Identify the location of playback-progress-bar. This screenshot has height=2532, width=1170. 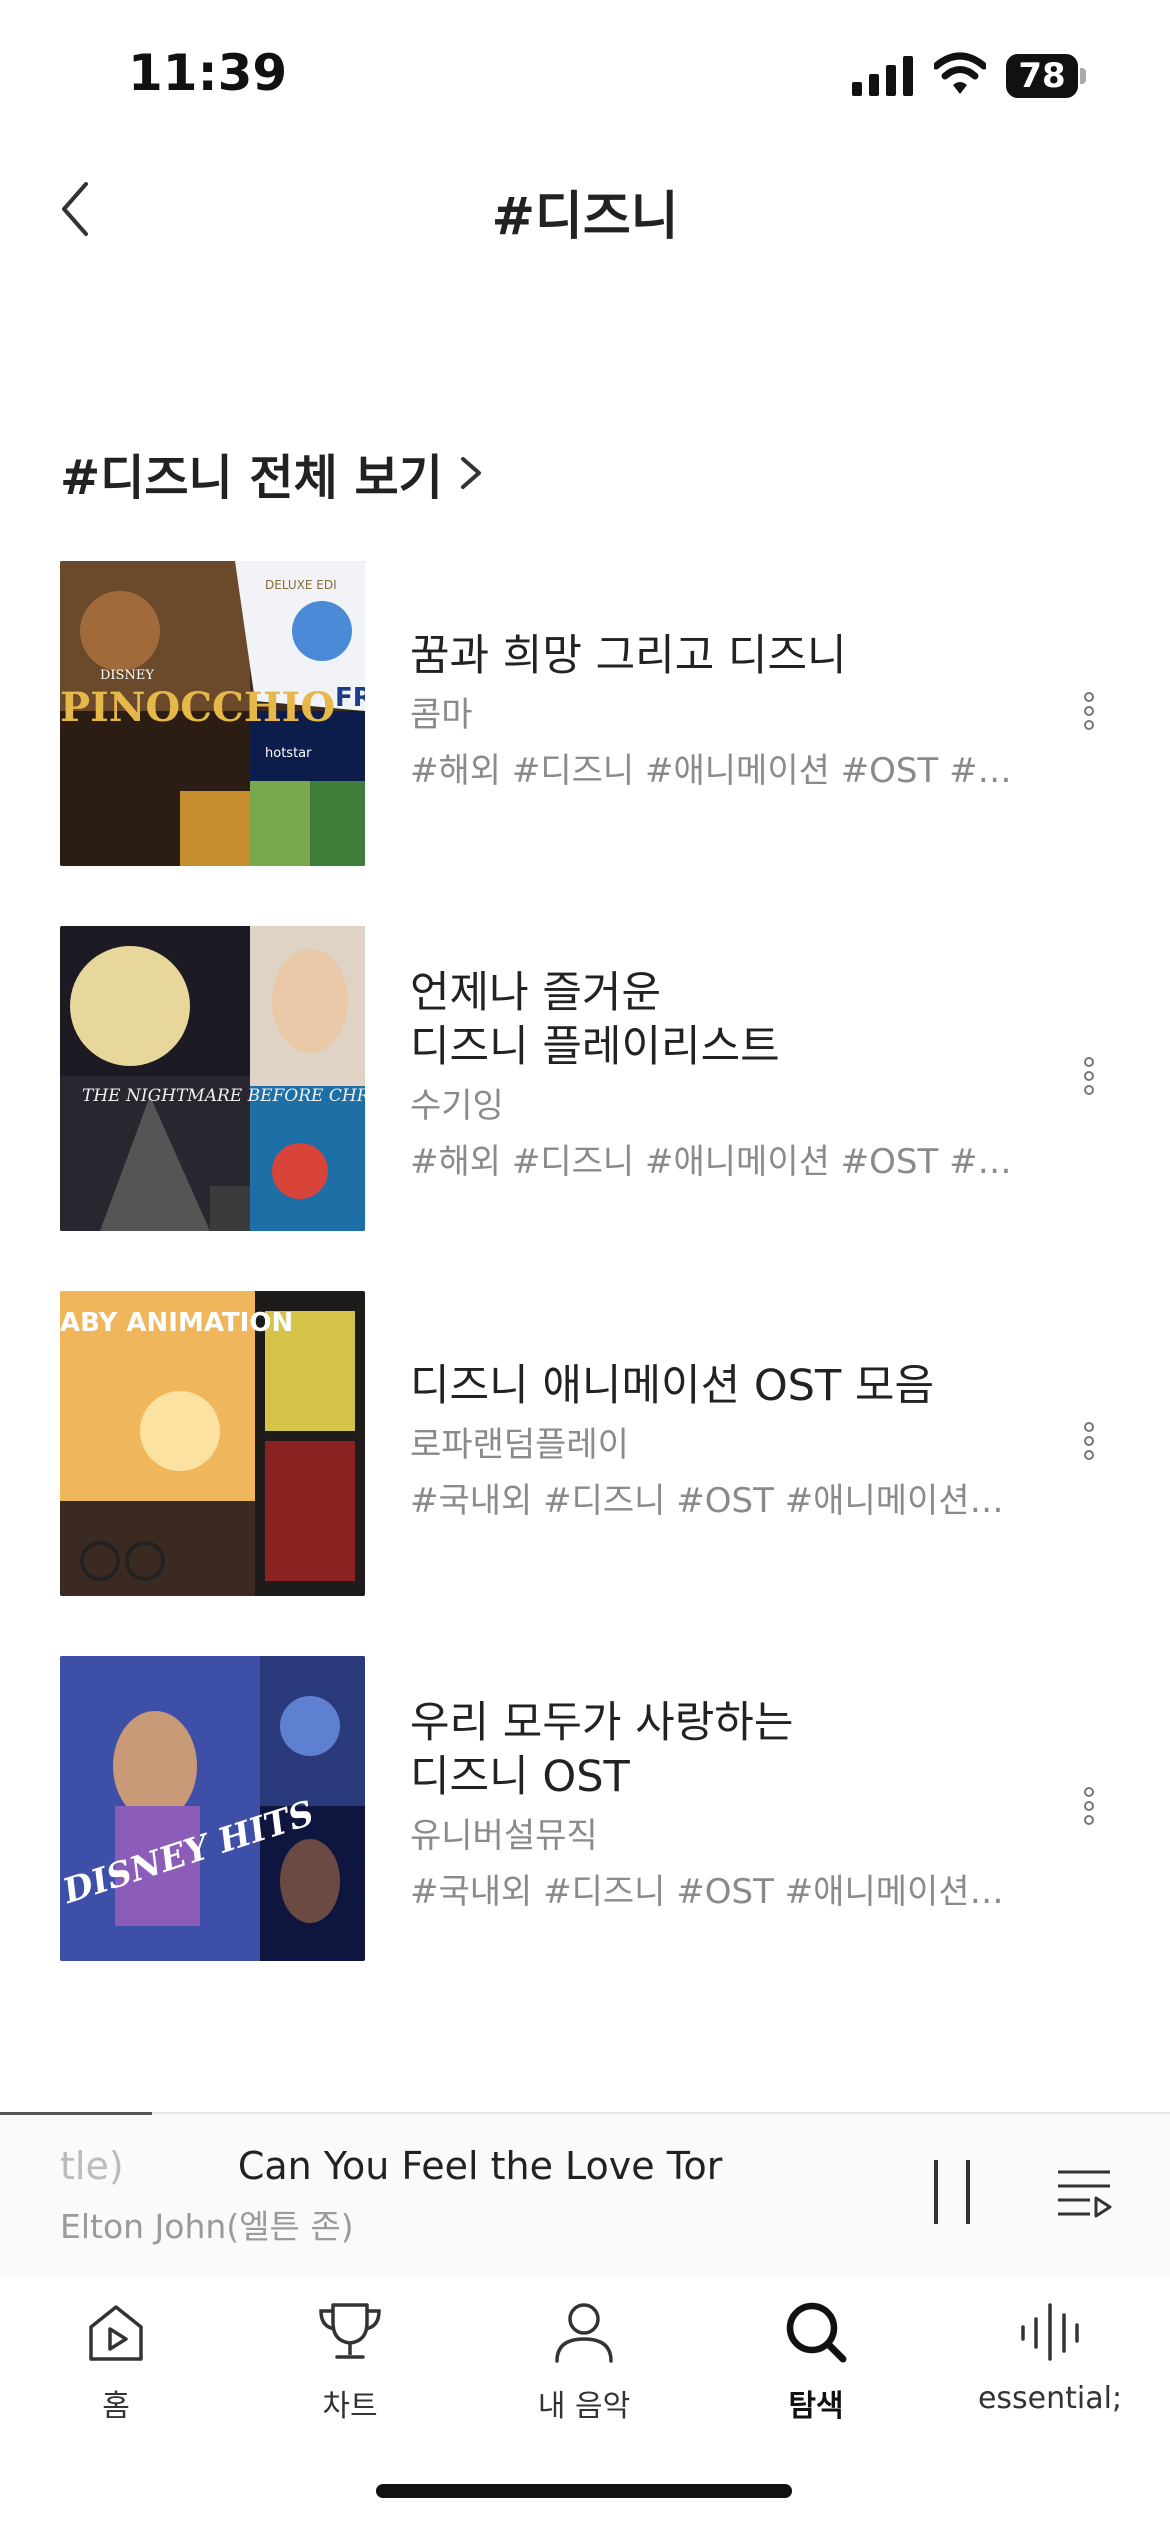
(76, 2113).